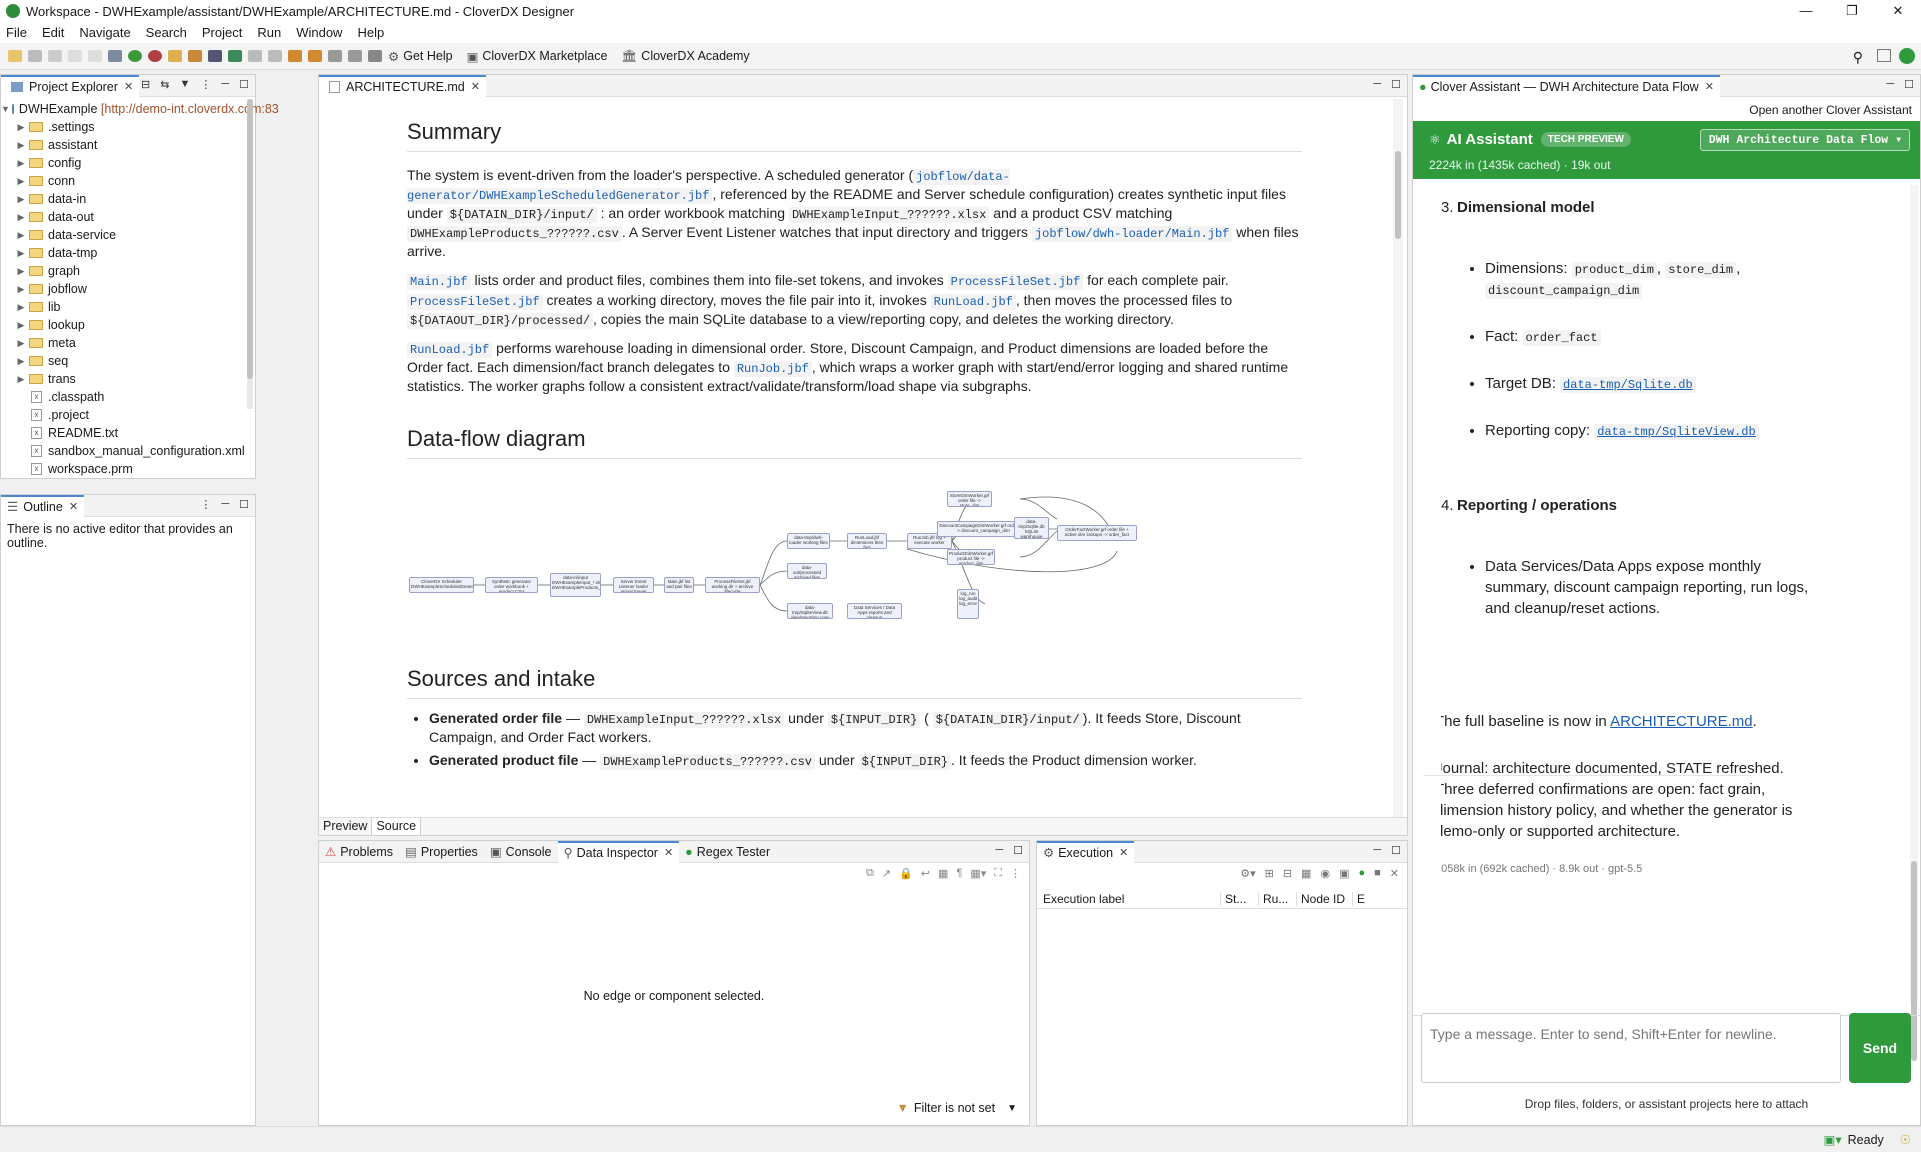 This screenshot has height=1152, width=1921. Describe the element at coordinates (359, 852) in the screenshot. I see `tab-problems: ⚠ Problems` at that location.